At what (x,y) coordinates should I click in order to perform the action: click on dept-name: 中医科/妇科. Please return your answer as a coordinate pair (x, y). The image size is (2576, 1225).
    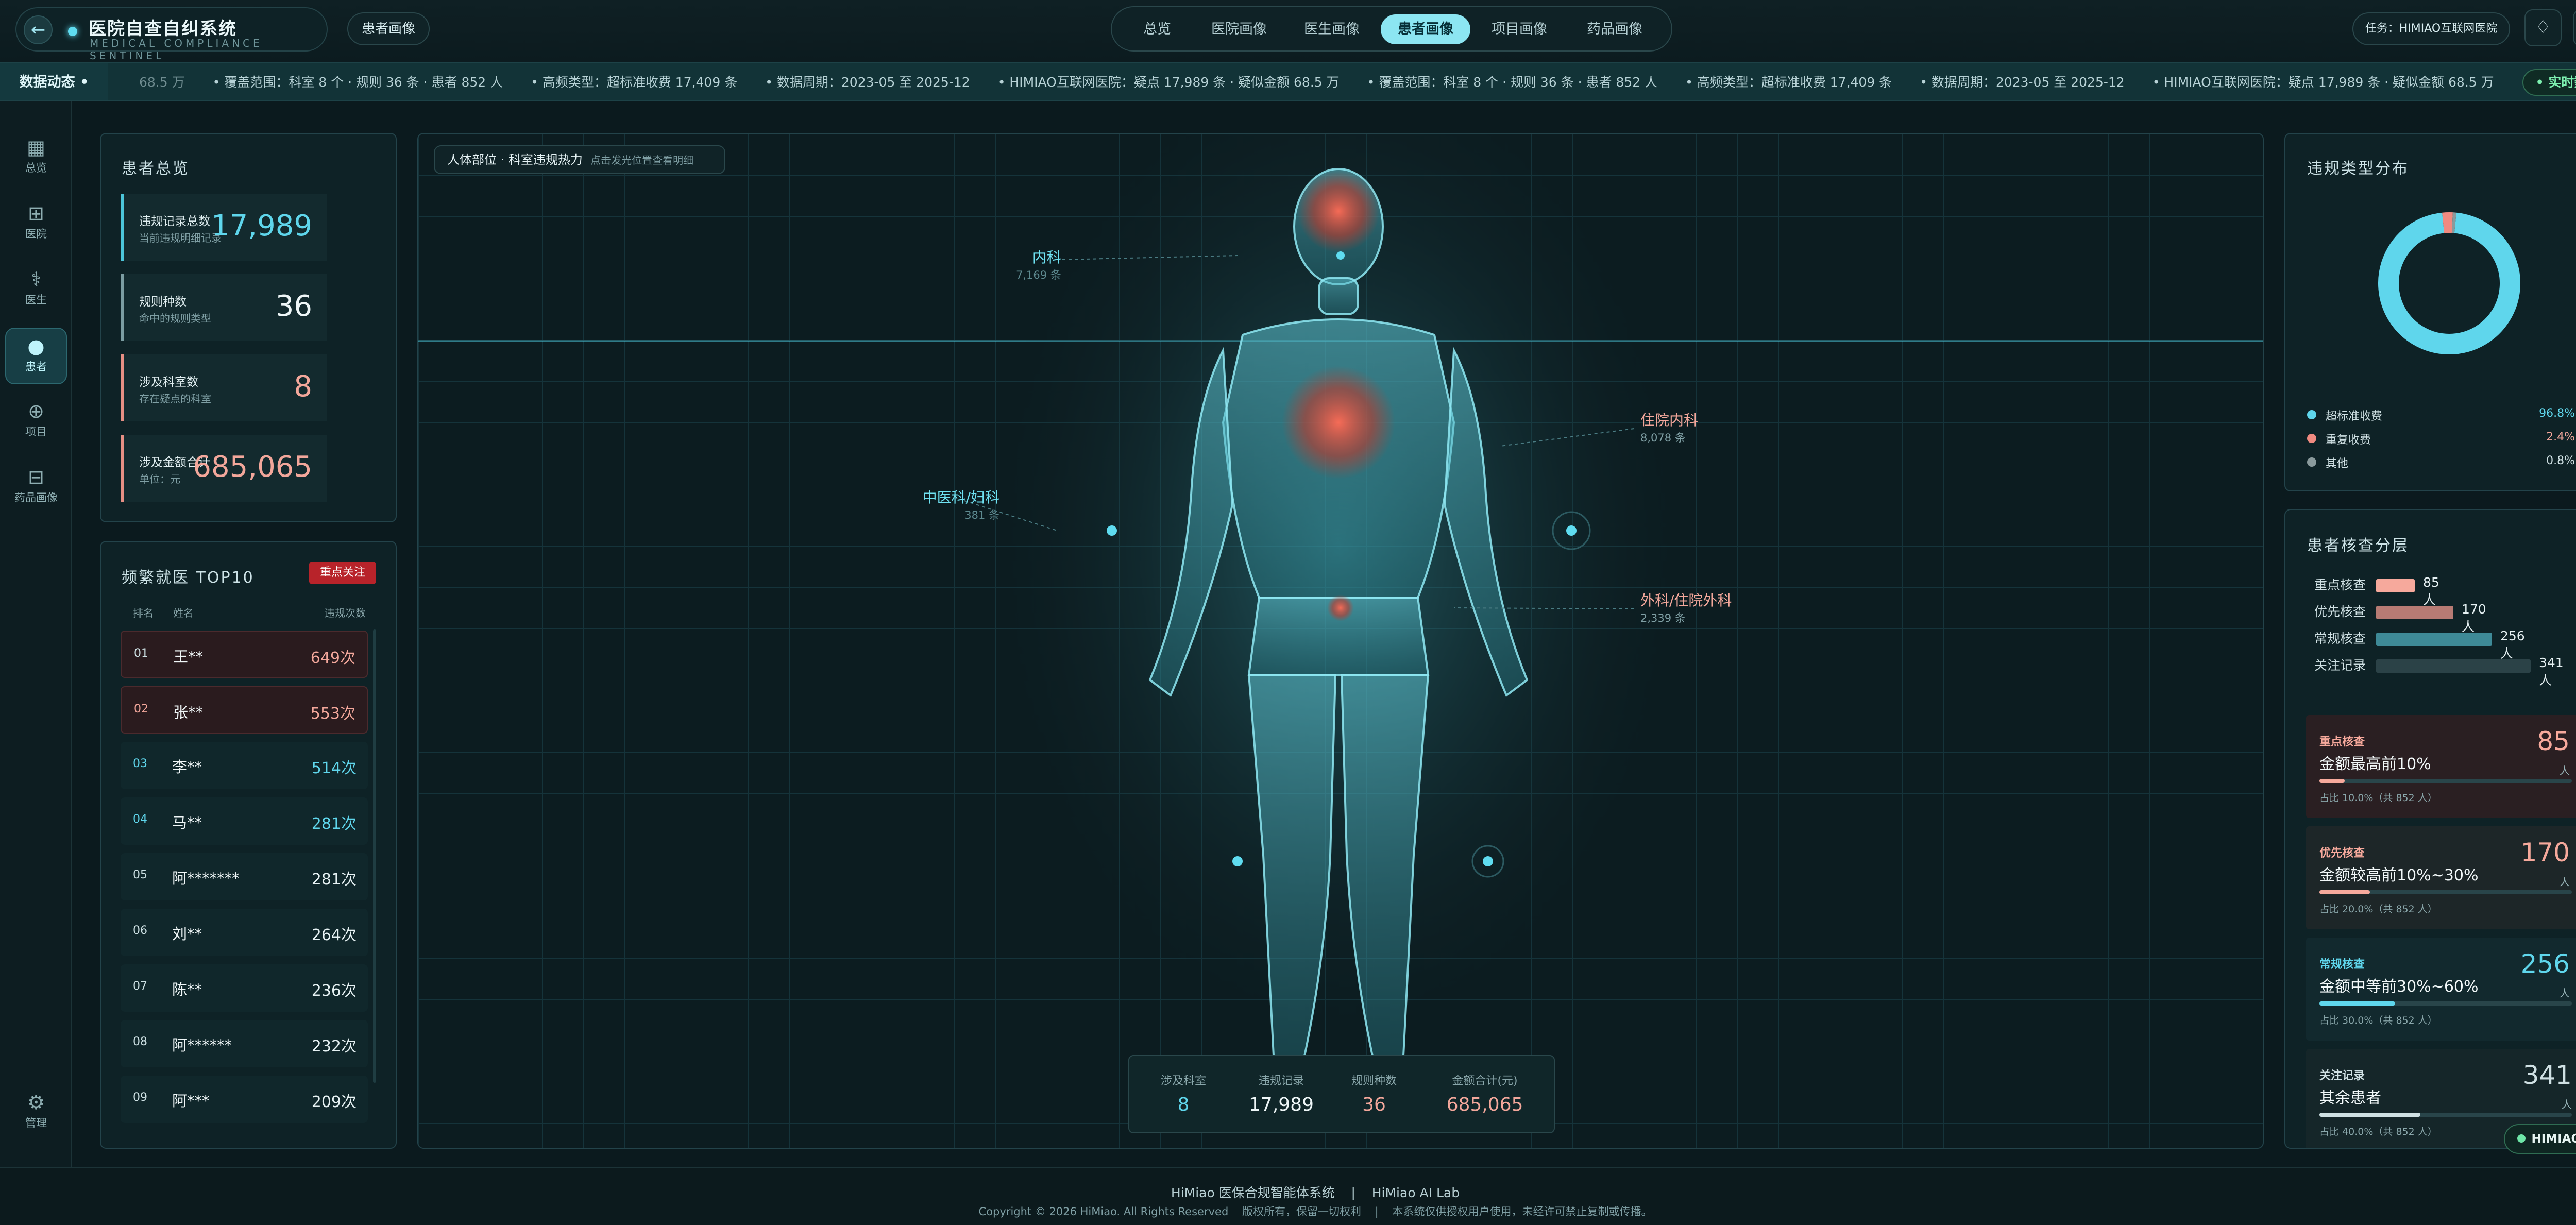
    Looking at the image, I should click on (960, 497).